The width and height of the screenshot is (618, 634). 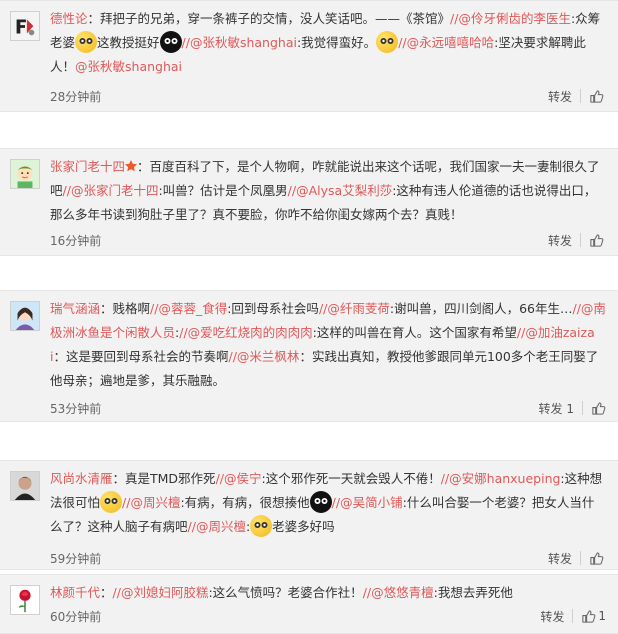 What do you see at coordinates (328, 616) in the screenshot?
I see `comment-footer: 60分钟前 转发 1` at bounding box center [328, 616].